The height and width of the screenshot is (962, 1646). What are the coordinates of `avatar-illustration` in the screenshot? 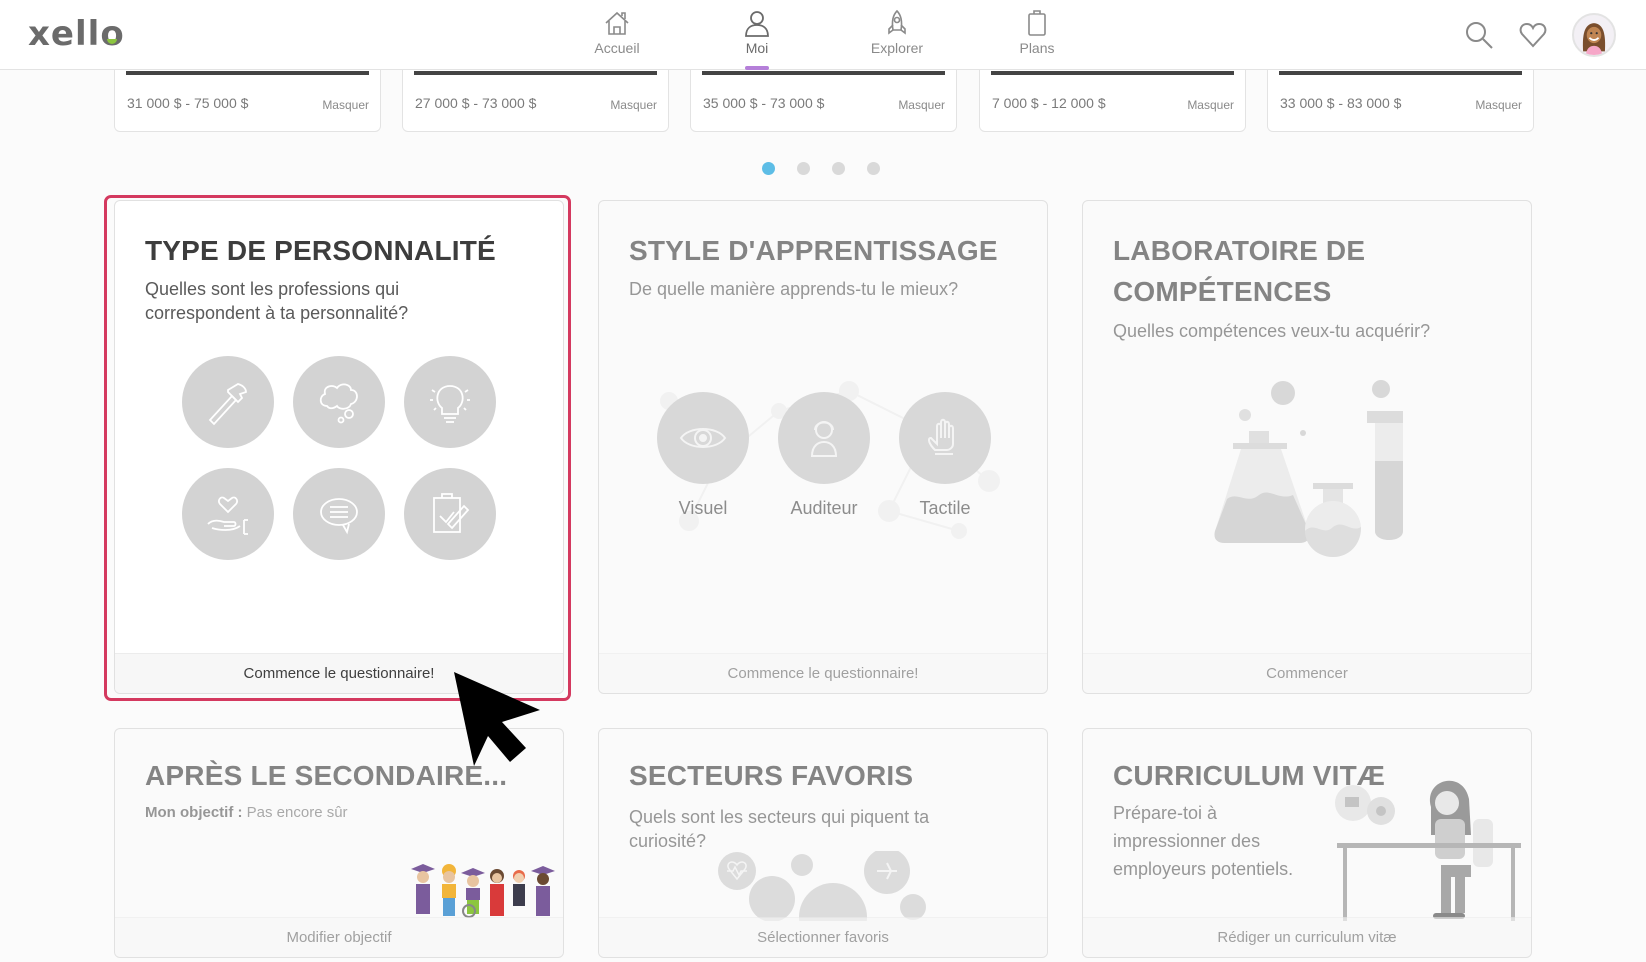 It's located at (1594, 39).